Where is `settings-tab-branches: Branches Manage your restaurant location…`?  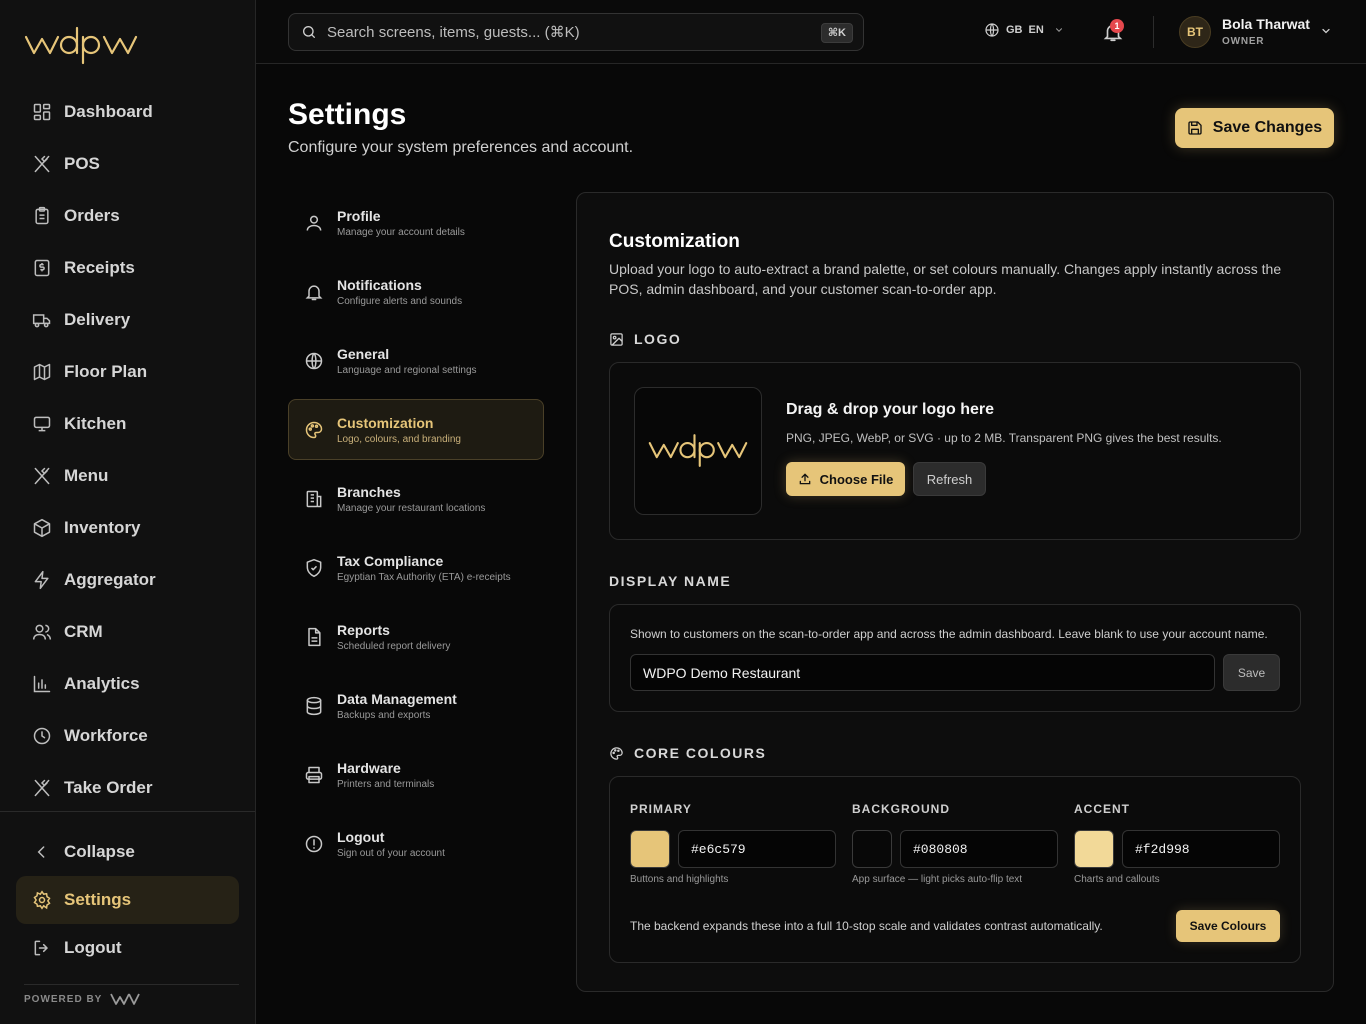
settings-tab-branches: Branches Manage your restaurant location… is located at coordinates (416, 498).